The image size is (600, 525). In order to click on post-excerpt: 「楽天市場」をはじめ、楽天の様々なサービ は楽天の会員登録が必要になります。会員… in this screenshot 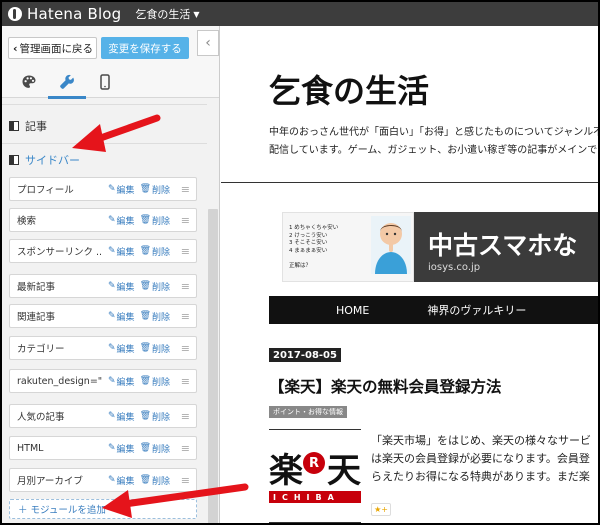, I will do `click(484, 459)`.